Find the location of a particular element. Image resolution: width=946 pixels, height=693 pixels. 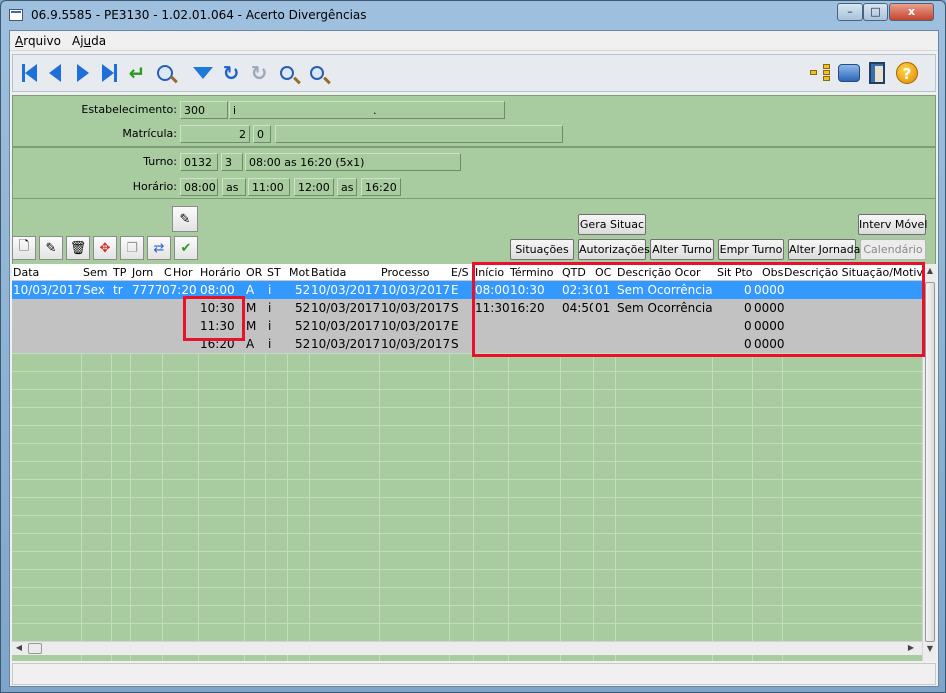

menu-ajuda: Ajuda is located at coordinates (89, 41).